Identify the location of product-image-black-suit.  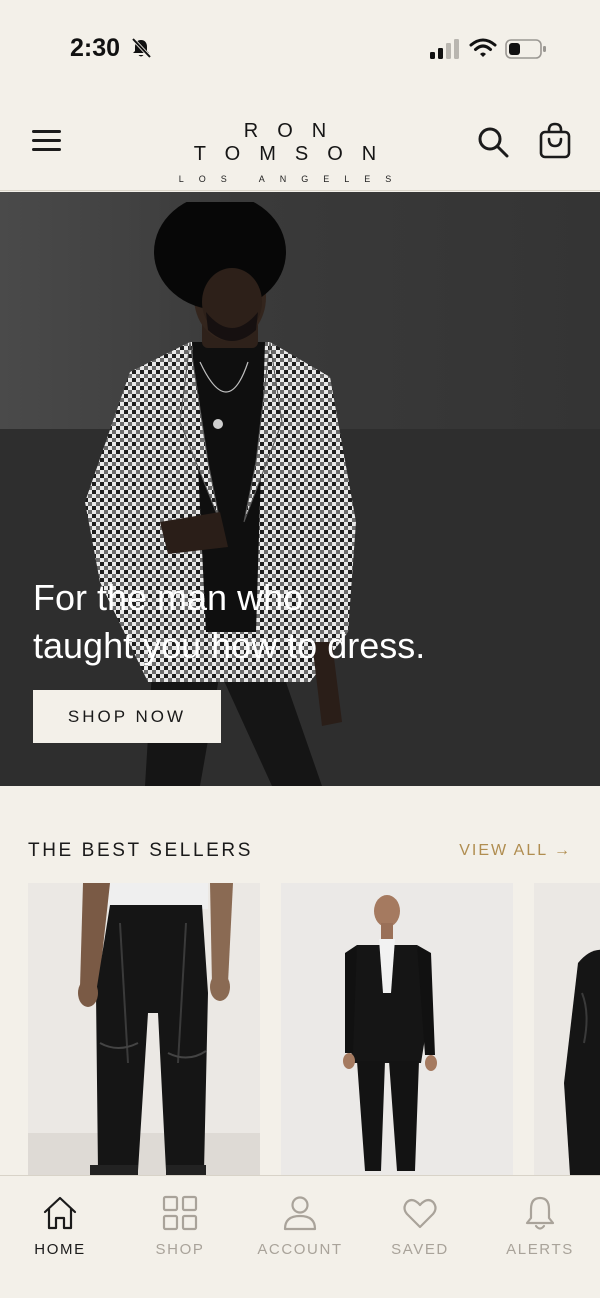
(397, 1029).